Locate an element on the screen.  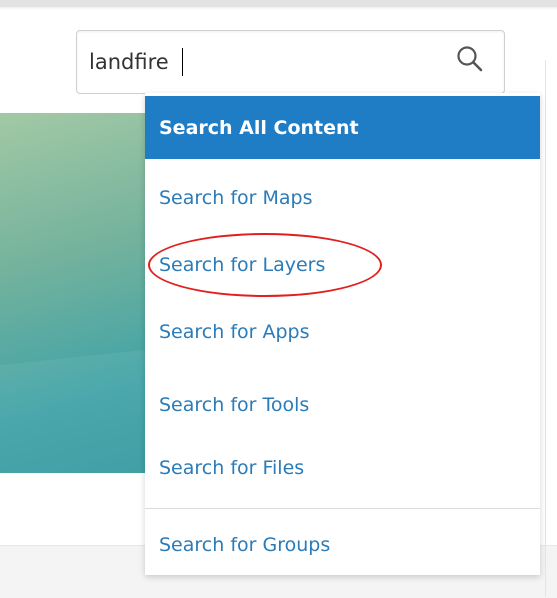
search-input is located at coordinates (269, 62).